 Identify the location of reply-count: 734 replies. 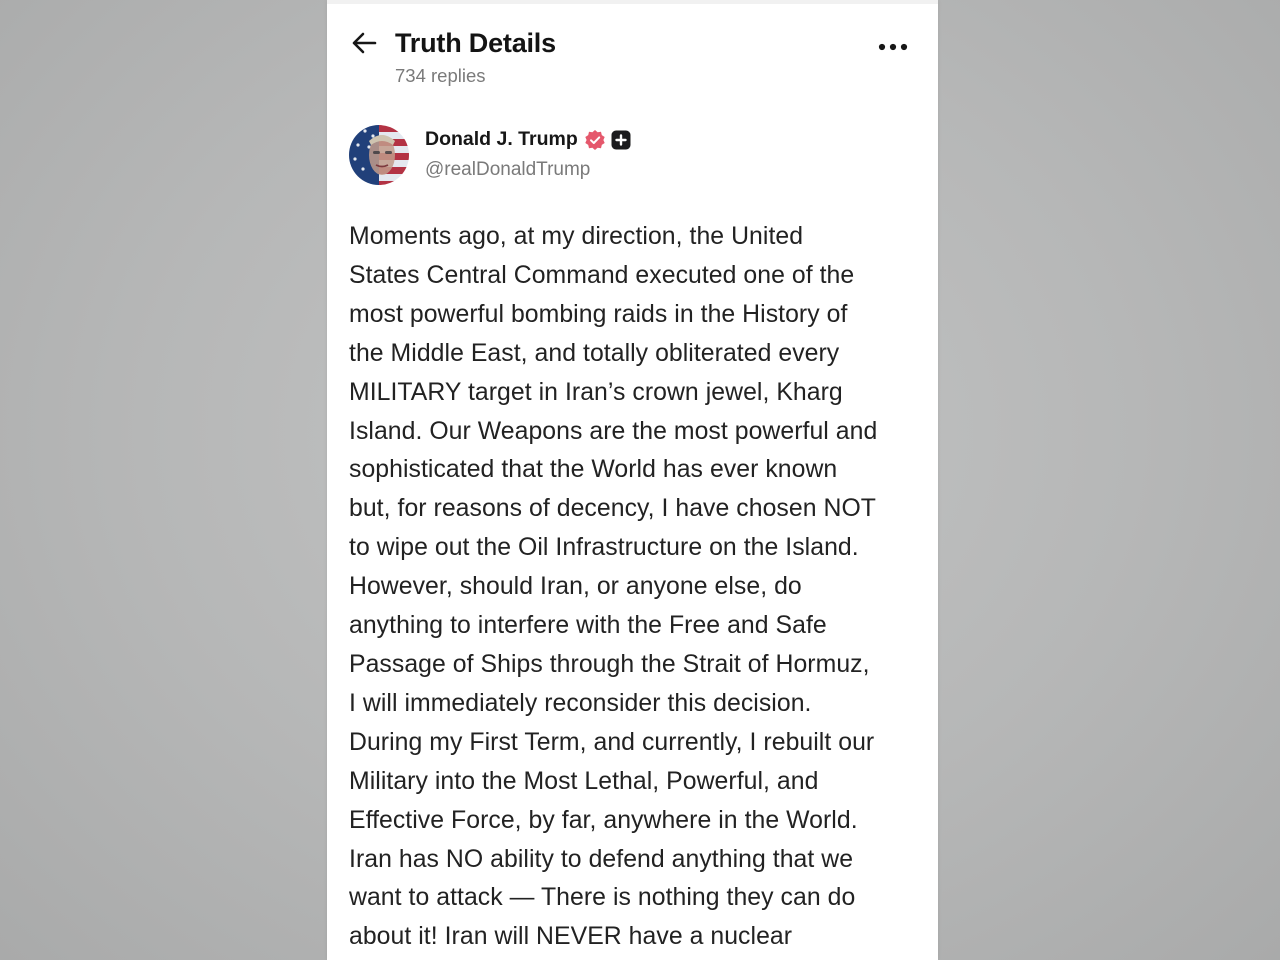
(440, 75).